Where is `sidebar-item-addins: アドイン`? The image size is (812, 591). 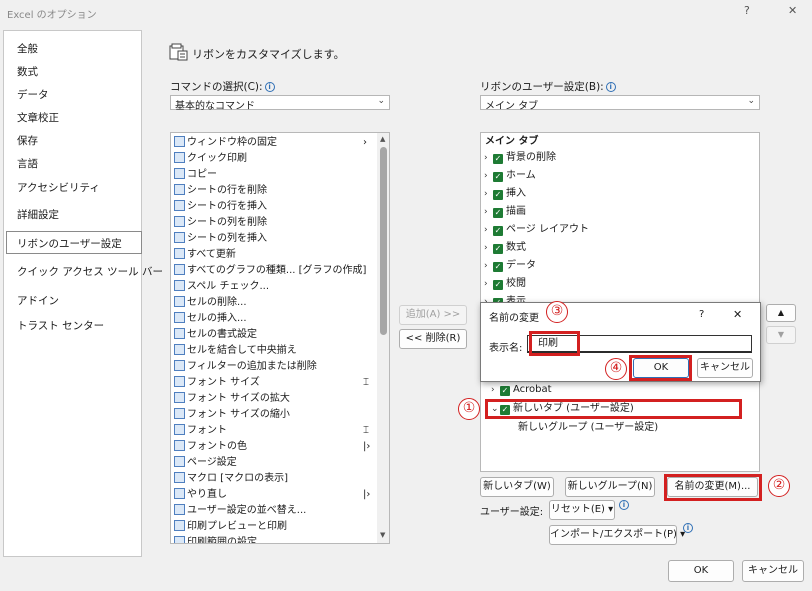
sidebar-item-addins: アドイン is located at coordinates (38, 300).